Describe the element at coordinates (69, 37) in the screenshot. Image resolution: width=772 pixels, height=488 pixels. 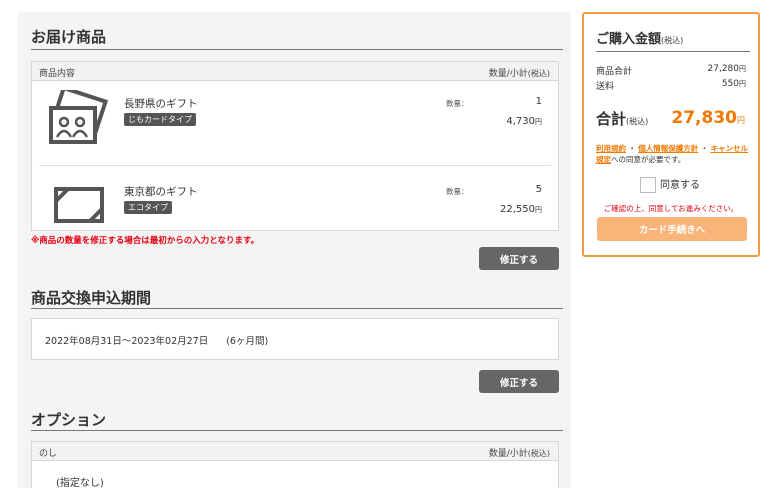
I see `delivery-title: お届け商品` at that location.